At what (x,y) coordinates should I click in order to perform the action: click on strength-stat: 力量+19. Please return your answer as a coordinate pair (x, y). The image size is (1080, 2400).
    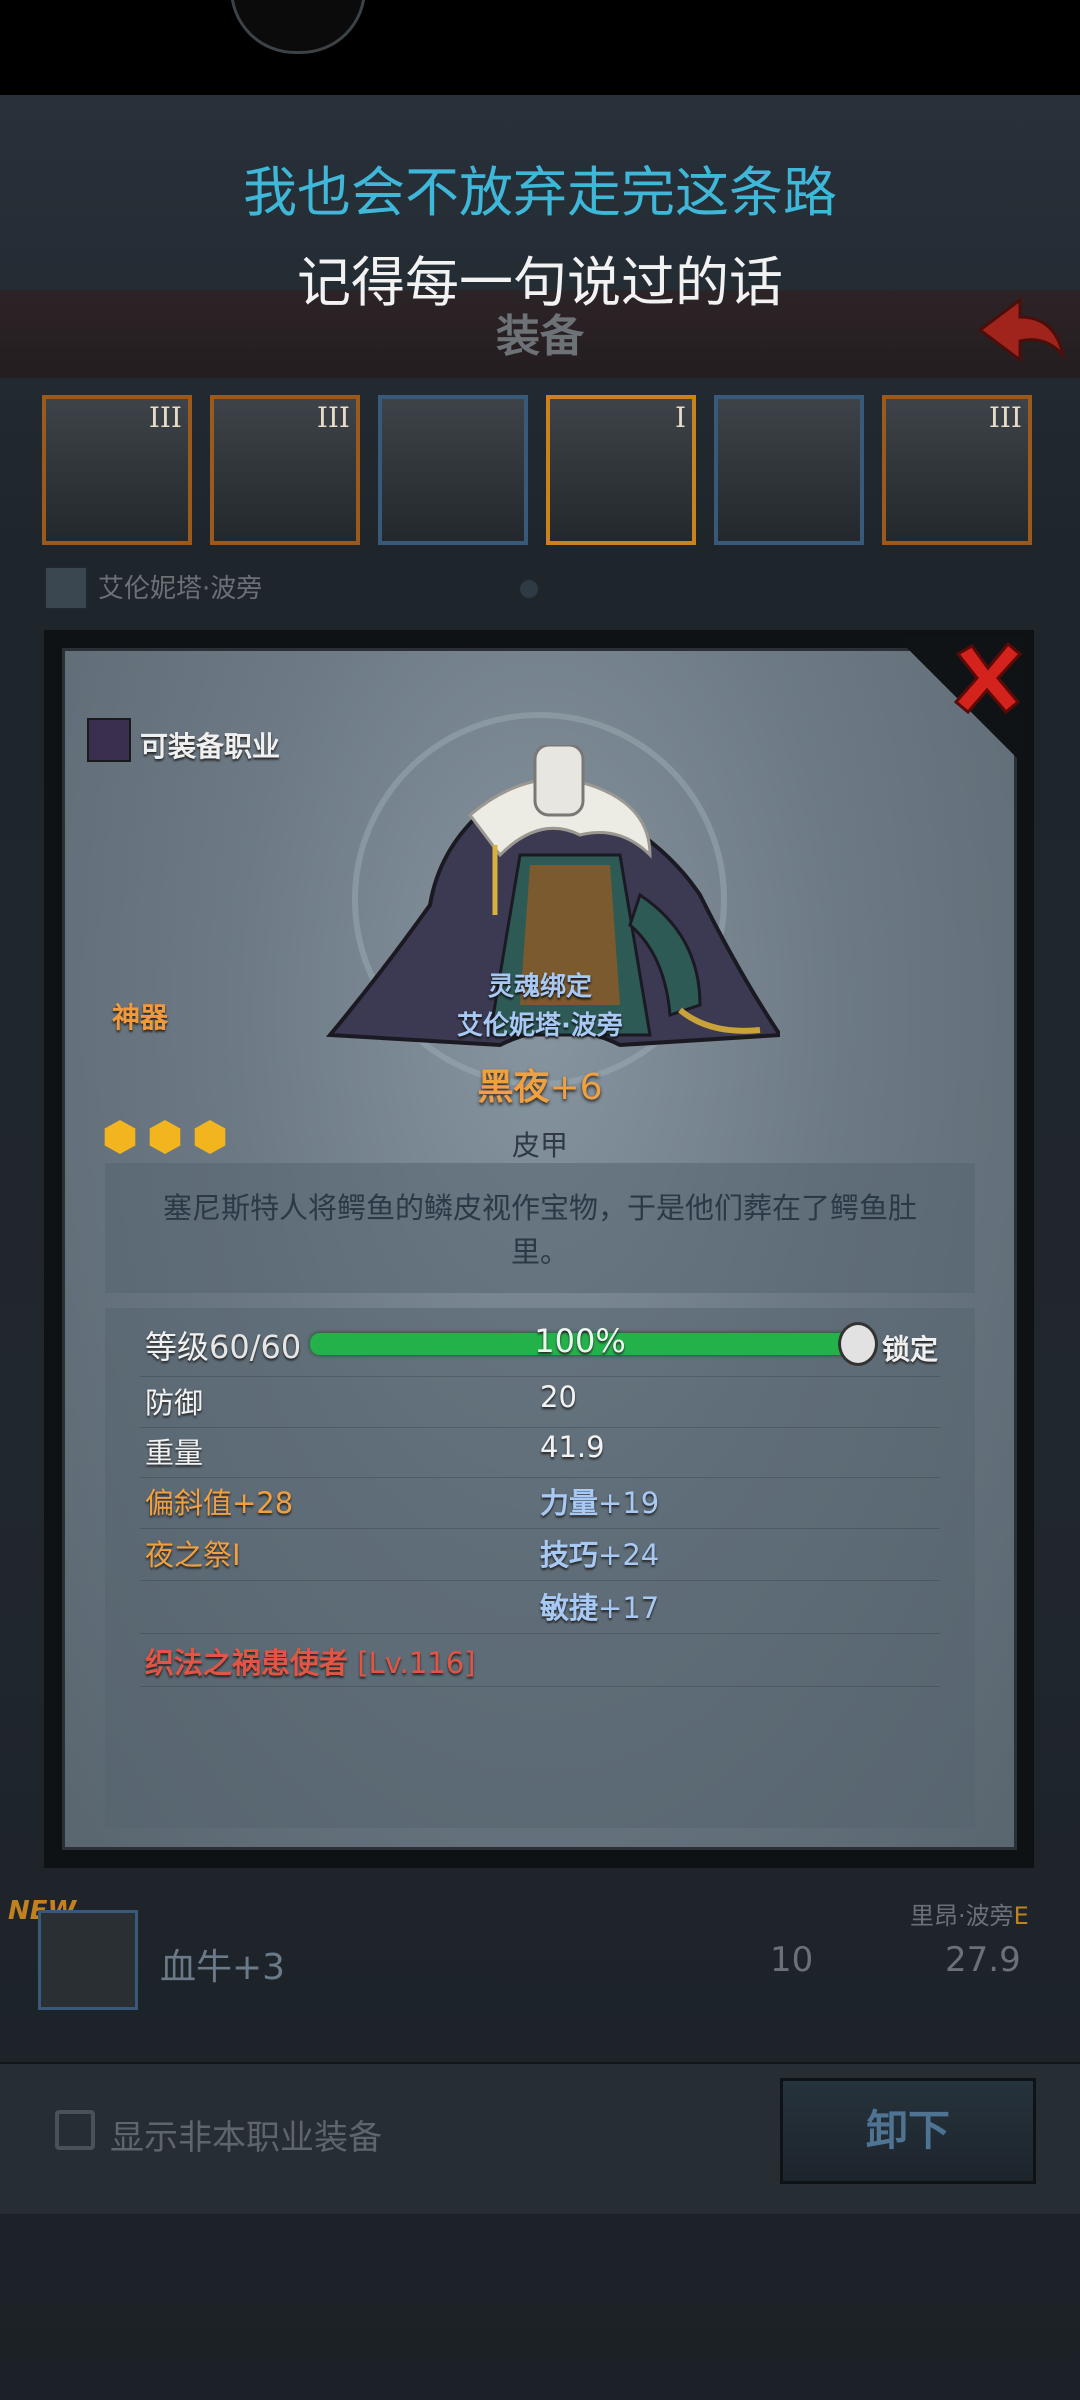
    Looking at the image, I should click on (600, 1503).